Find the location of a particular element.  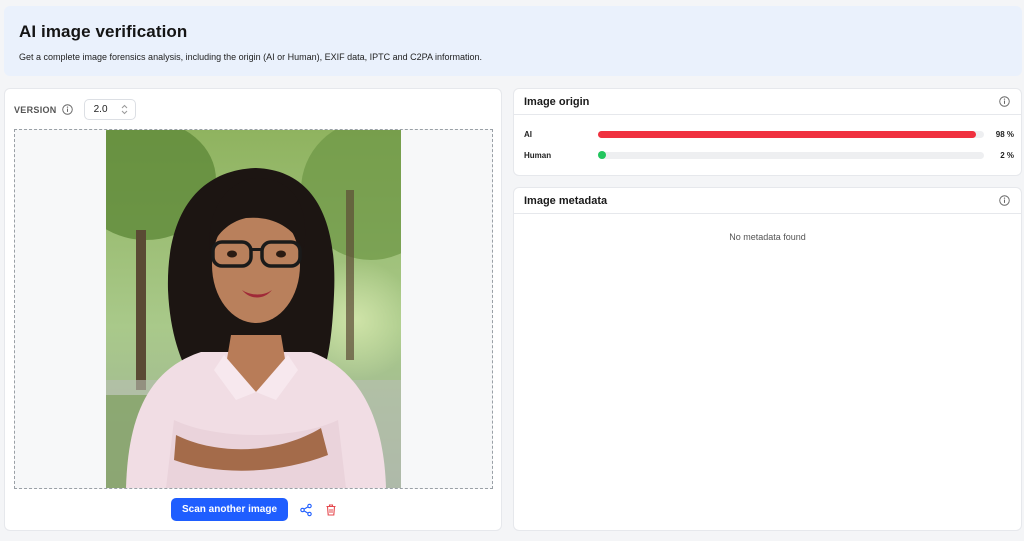

updown-chevron-icon is located at coordinates (124, 109).